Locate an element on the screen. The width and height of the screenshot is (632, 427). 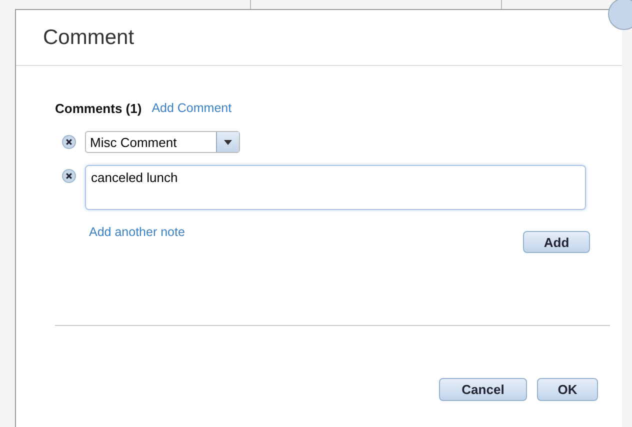
comment-type-dropdown: Misc Comment is located at coordinates (162, 142).